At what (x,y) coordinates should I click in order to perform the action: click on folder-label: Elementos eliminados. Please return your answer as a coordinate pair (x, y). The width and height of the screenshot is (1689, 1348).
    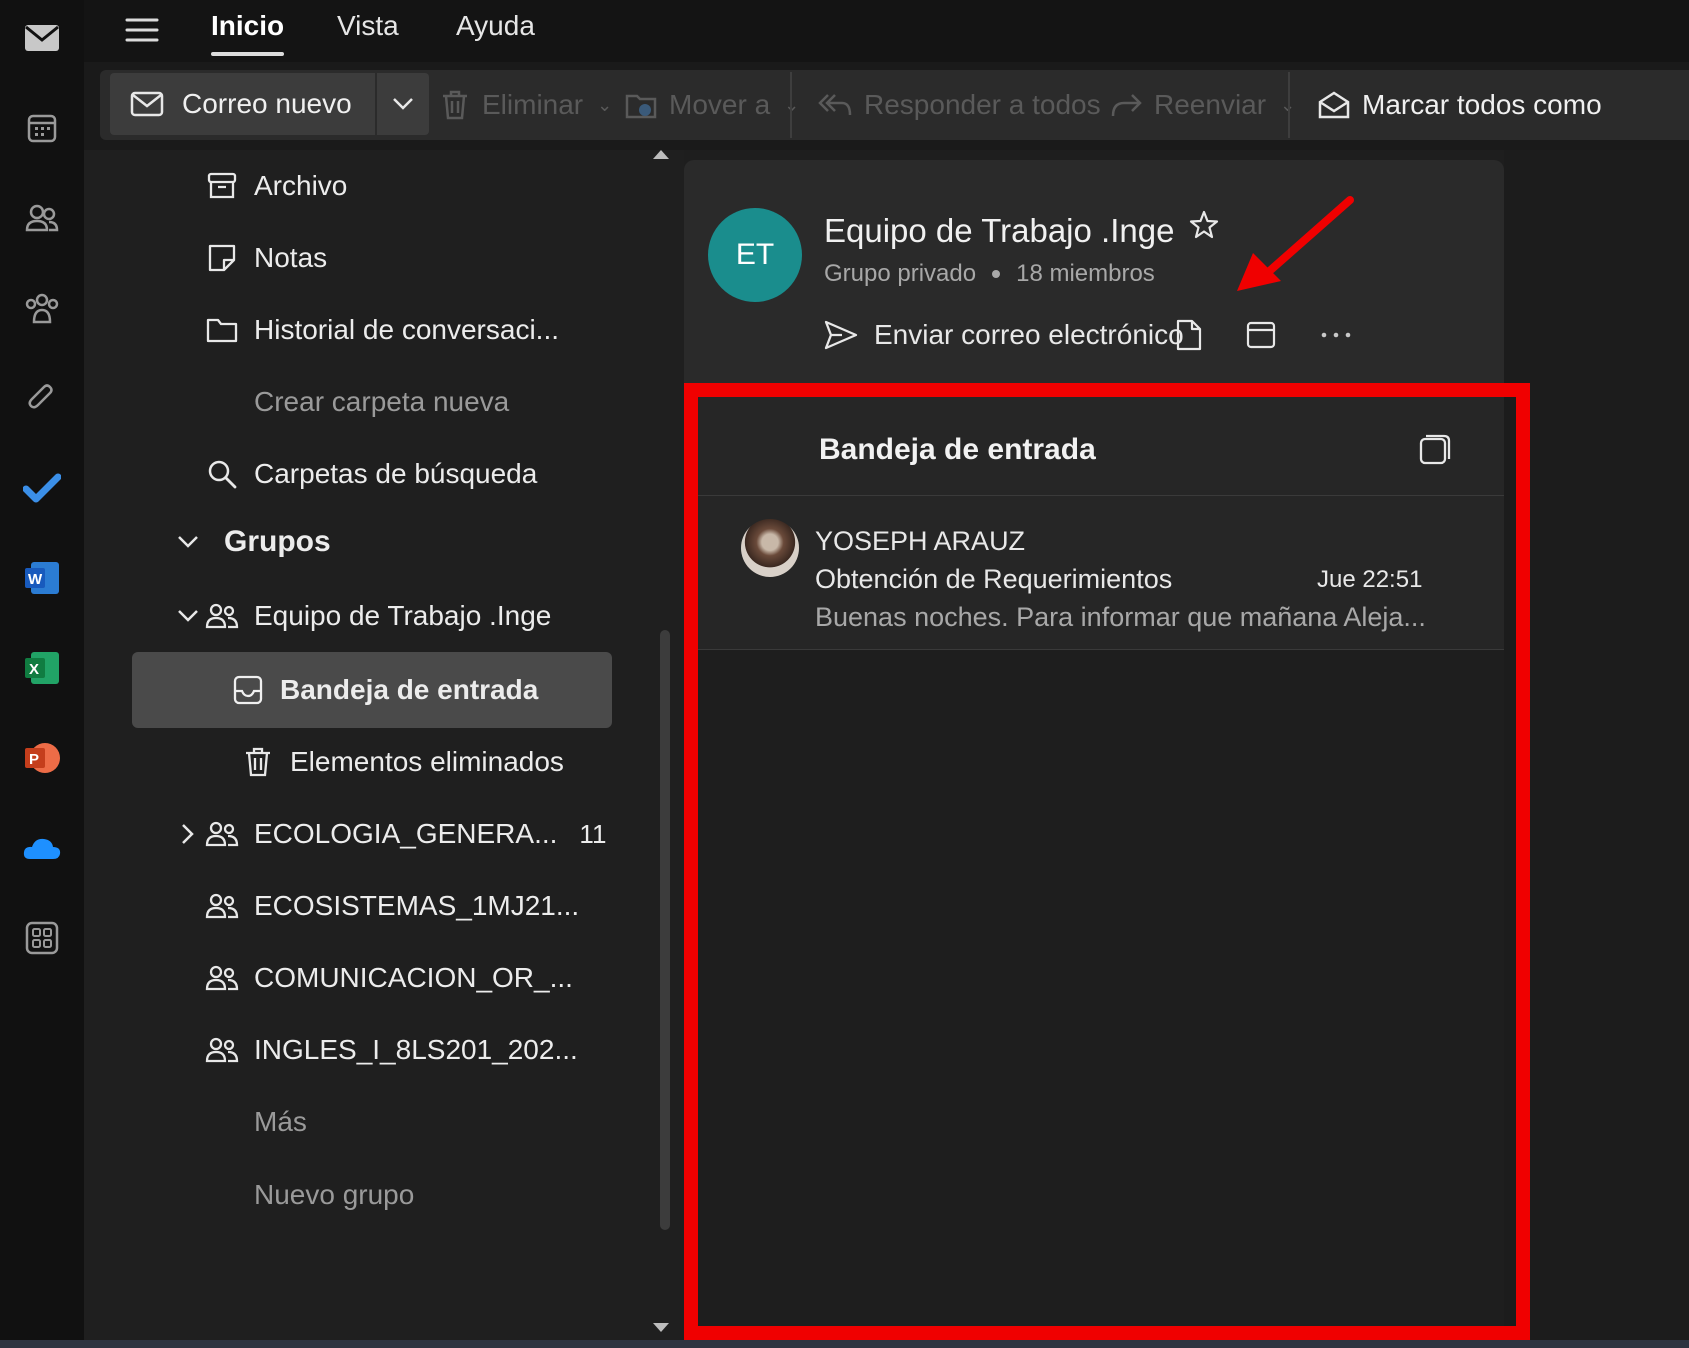
    Looking at the image, I should click on (427, 761).